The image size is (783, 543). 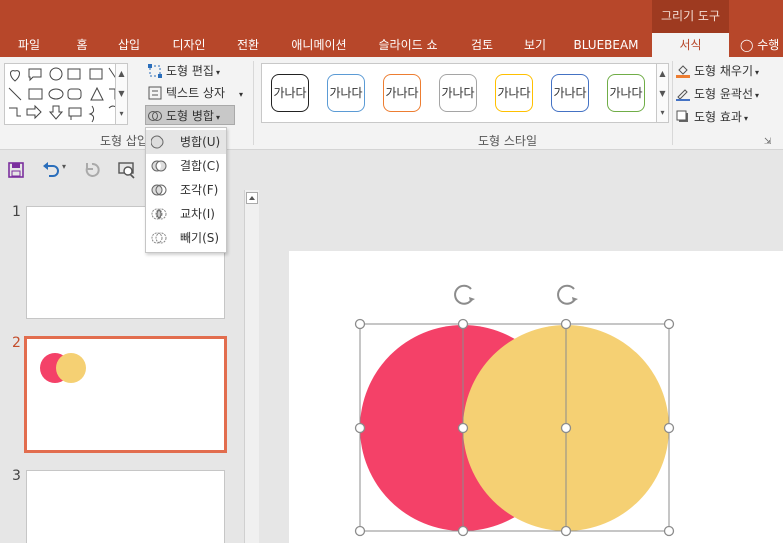 I want to click on shape-outline-label: 도형 윤곽선, so click(x=724, y=94).